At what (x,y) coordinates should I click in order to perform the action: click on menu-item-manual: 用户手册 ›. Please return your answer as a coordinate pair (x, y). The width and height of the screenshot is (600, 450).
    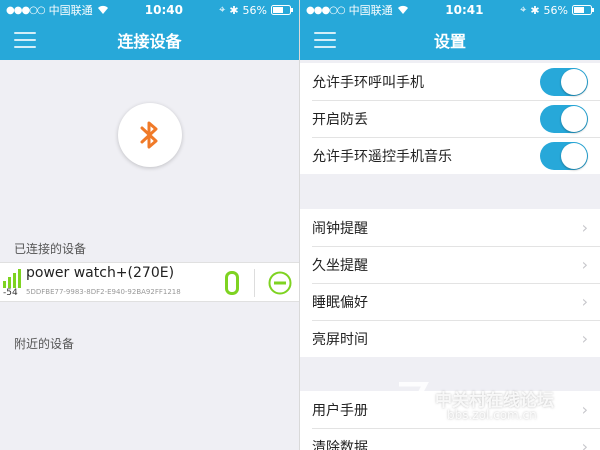
    Looking at the image, I should click on (450, 409).